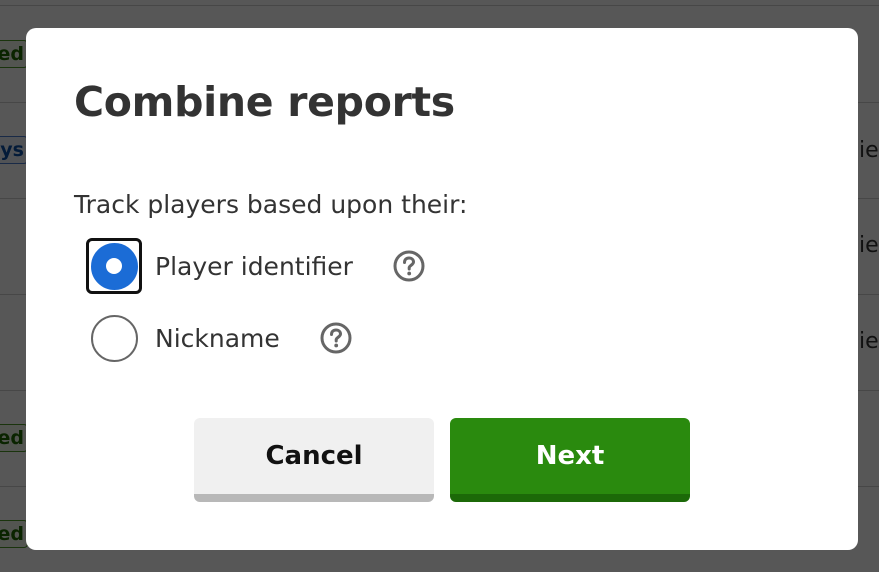 This screenshot has height=572, width=879. I want to click on dialog-title: Combine reports, so click(264, 102).